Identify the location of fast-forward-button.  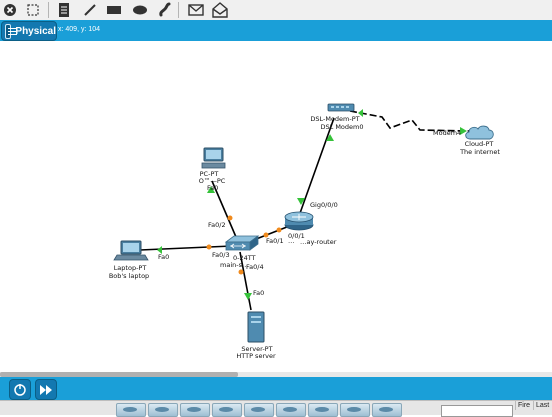
(46, 389).